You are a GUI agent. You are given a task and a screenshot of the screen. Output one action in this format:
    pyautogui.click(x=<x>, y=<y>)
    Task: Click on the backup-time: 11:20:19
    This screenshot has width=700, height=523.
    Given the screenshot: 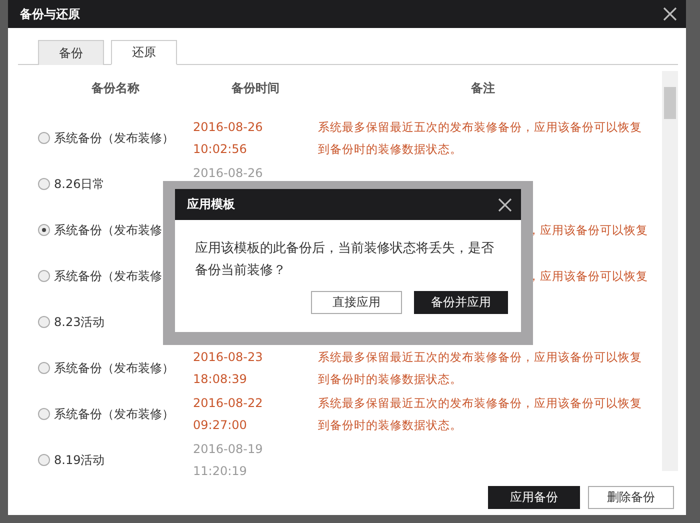 What is the action you would take?
    pyautogui.click(x=220, y=471)
    